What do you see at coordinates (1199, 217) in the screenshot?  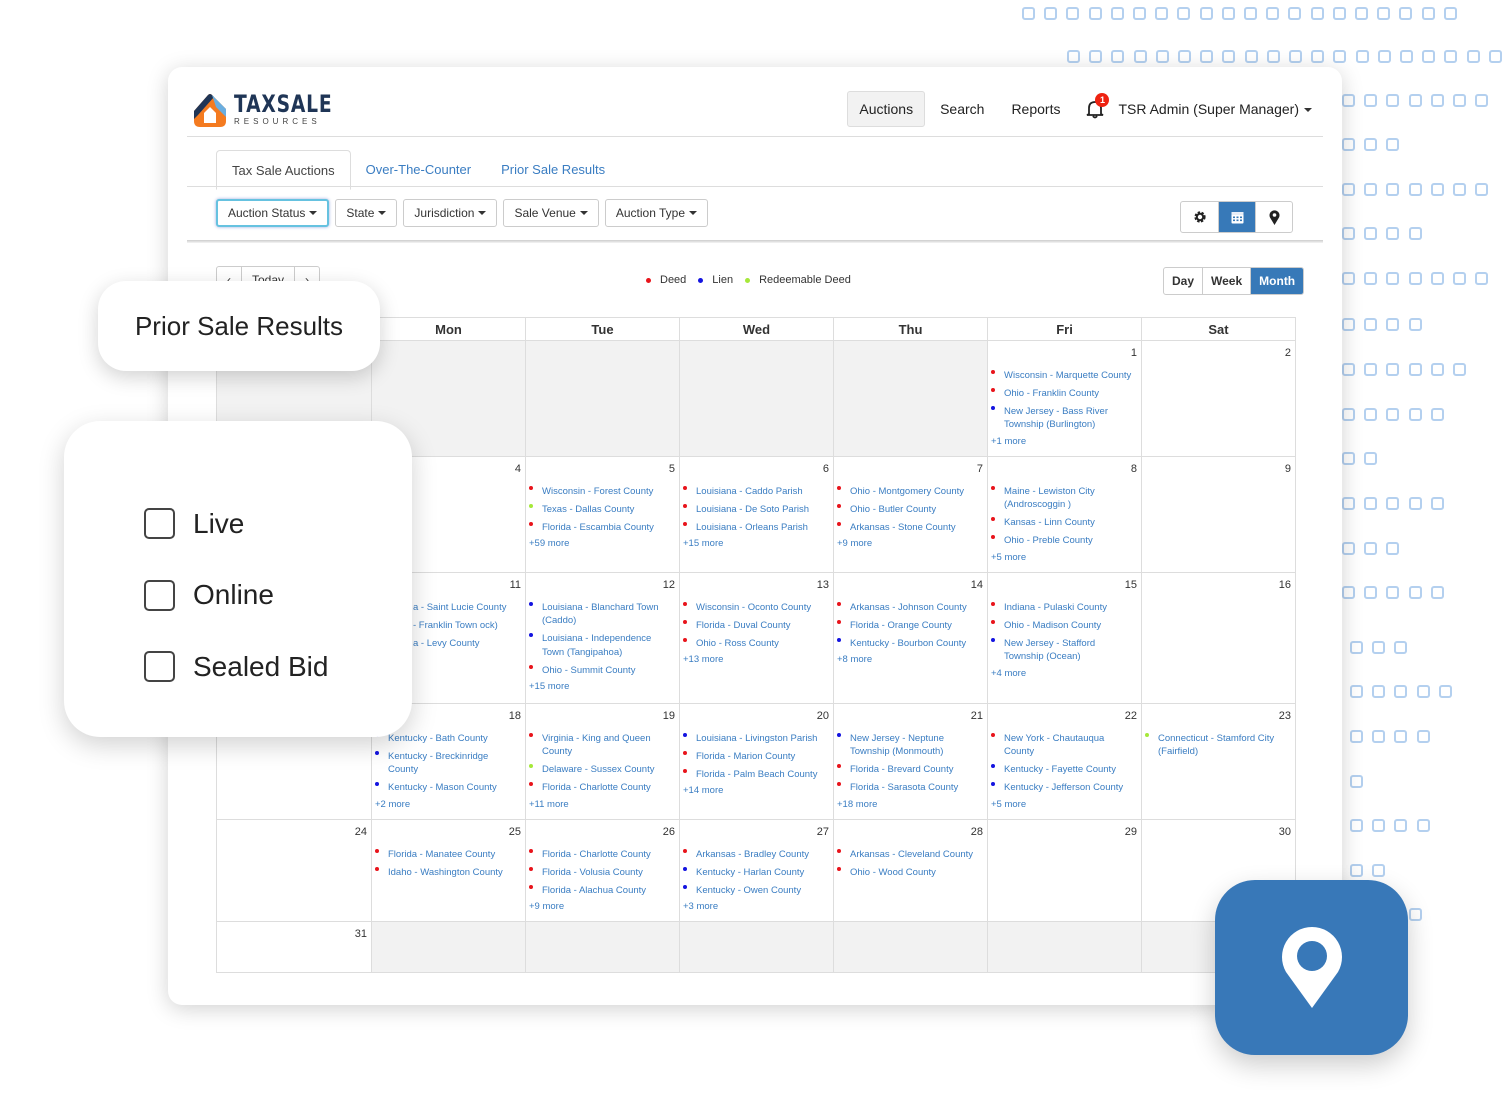 I see `settings-button` at bounding box center [1199, 217].